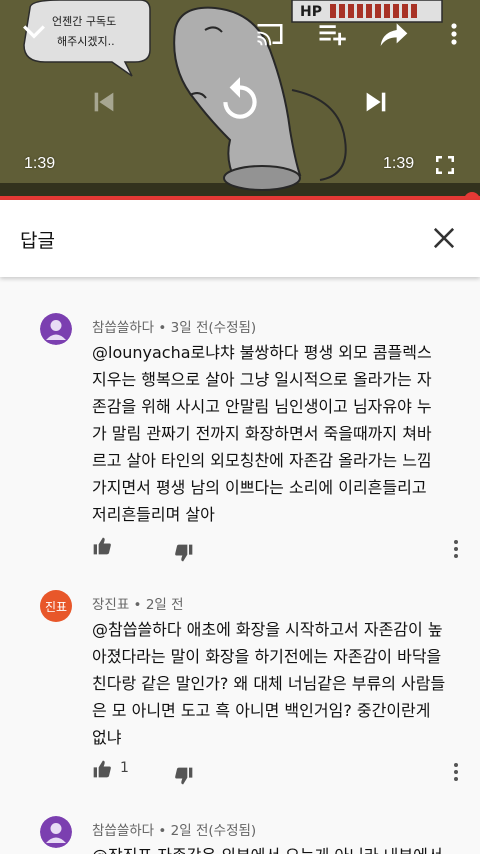 The height and width of the screenshot is (854, 480). I want to click on share-icon, so click(394, 34).